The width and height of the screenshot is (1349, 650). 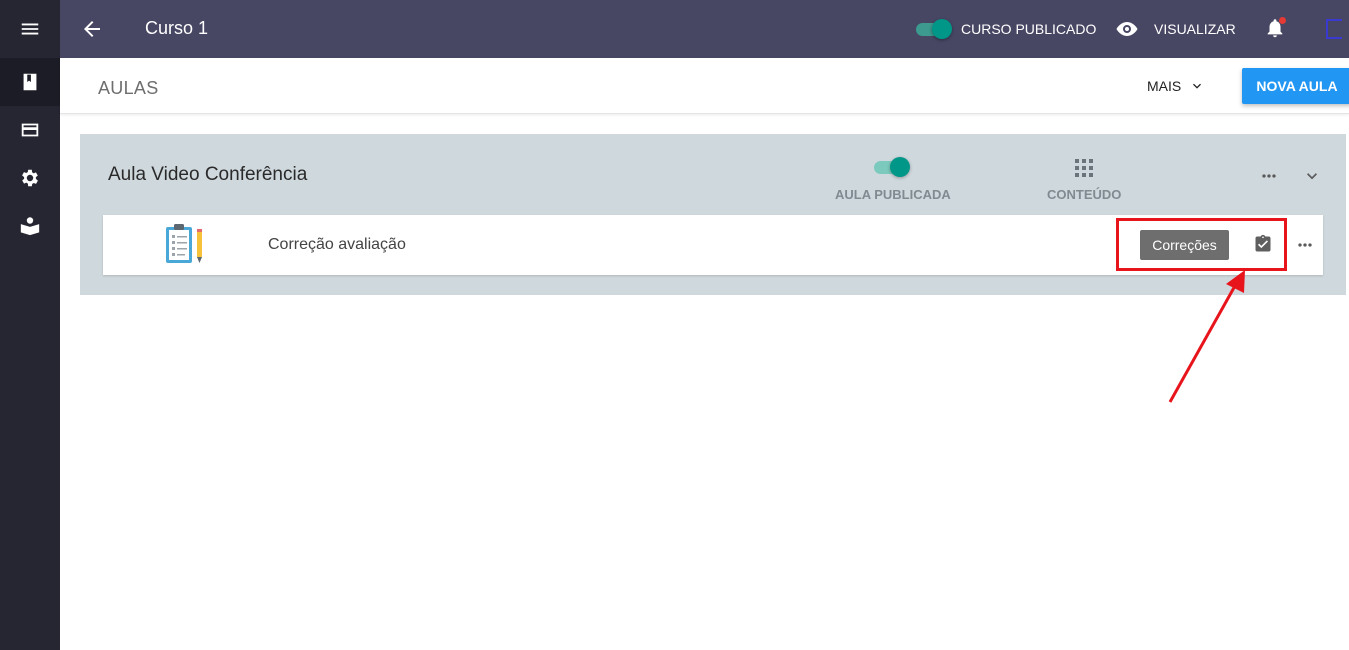 I want to click on menu-icon, so click(x=30, y=29).